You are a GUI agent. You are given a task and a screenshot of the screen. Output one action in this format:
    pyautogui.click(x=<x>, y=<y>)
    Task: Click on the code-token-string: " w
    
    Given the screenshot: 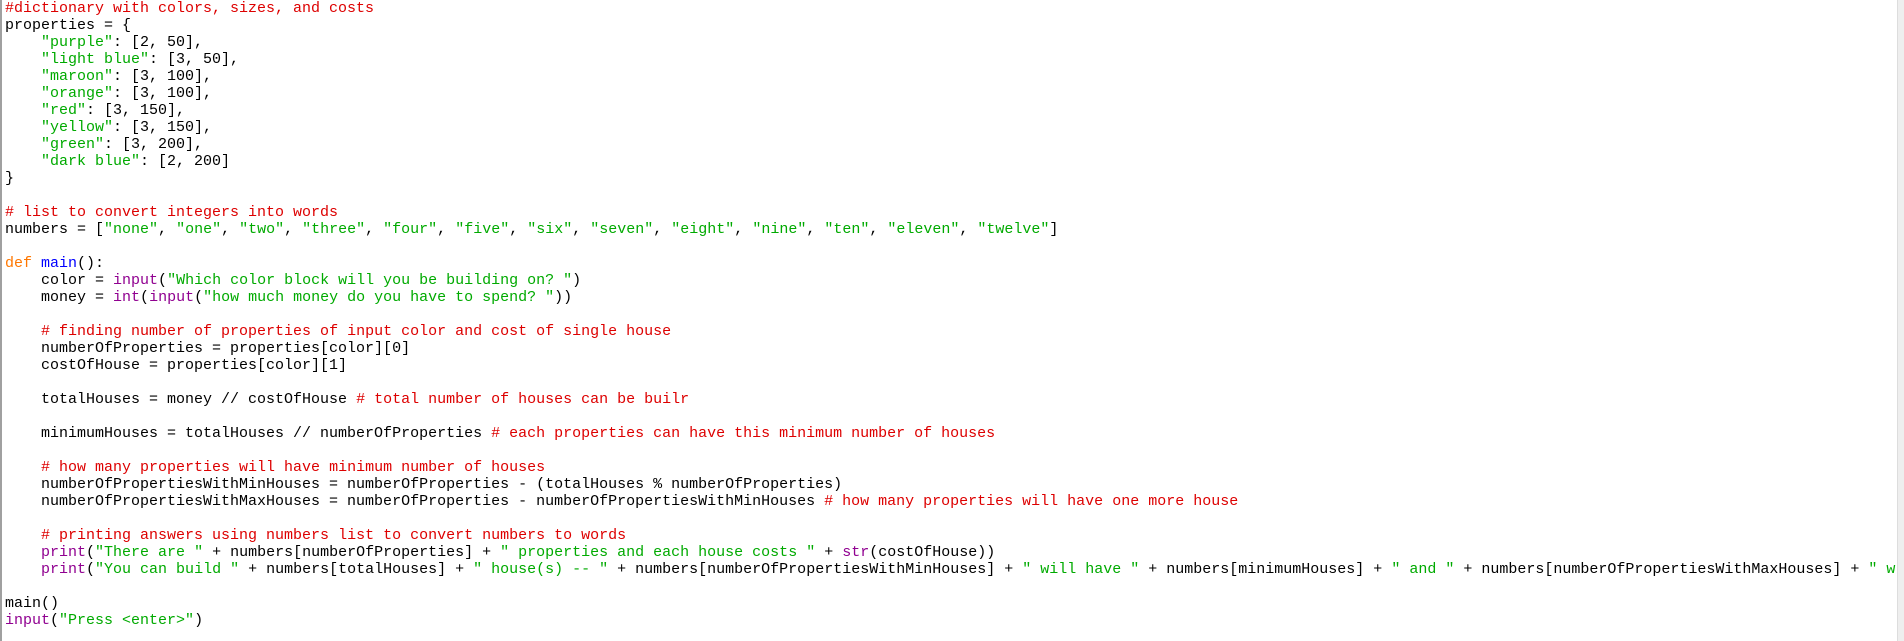 What is the action you would take?
    pyautogui.click(x=1882, y=569)
    